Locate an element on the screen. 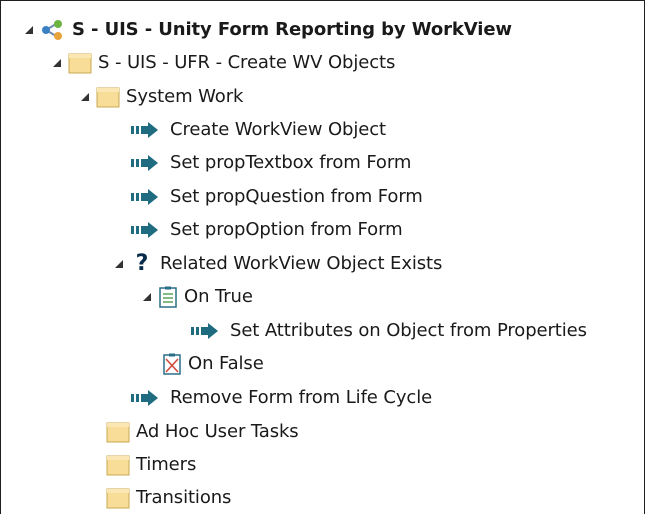 This screenshot has height=514, width=647. tree-node-on-true: On True is located at coordinates (196, 296).